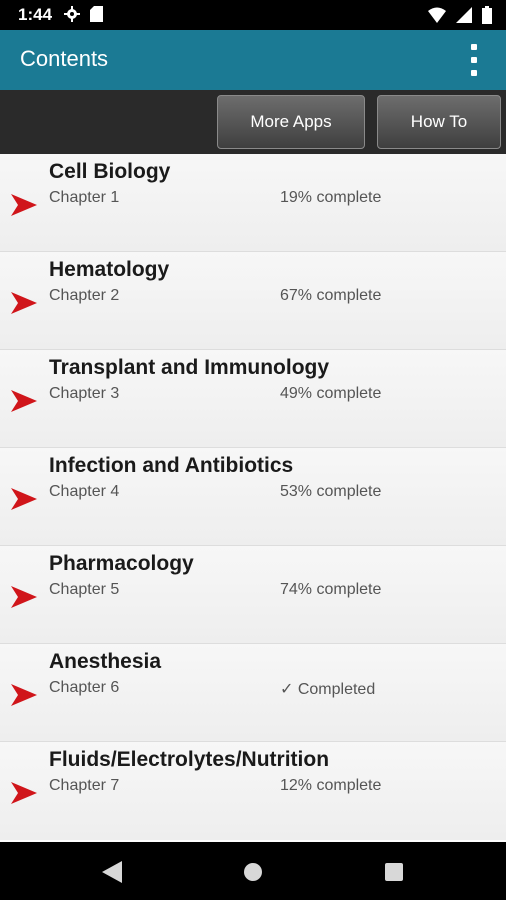  I want to click on chapter-progress: 53% complete, so click(331, 491).